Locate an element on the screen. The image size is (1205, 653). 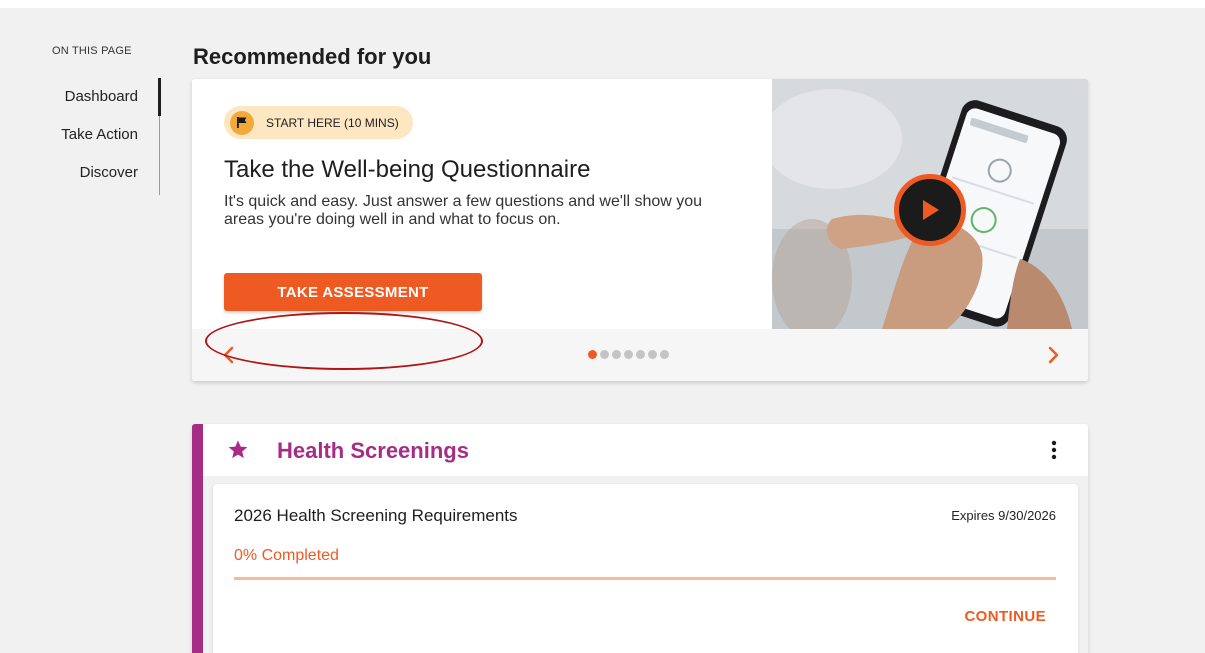
start-here-badge: START HERE (10 MINS) is located at coordinates (318, 122).